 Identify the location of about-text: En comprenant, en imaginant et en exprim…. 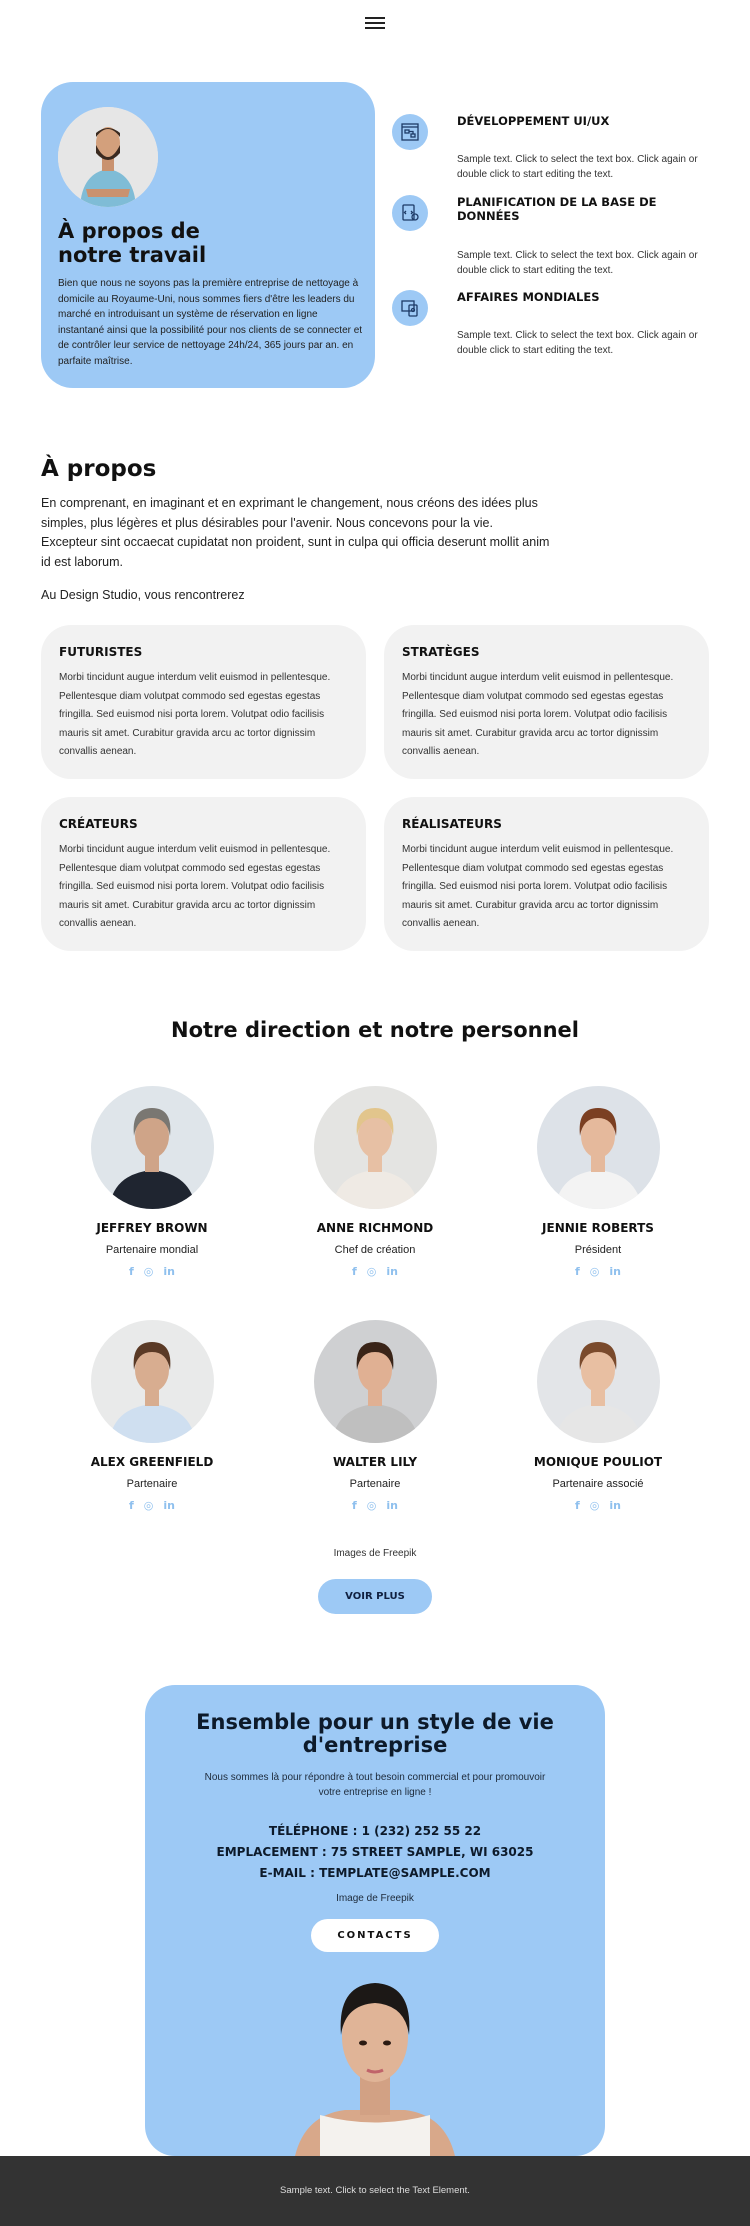
(295, 532).